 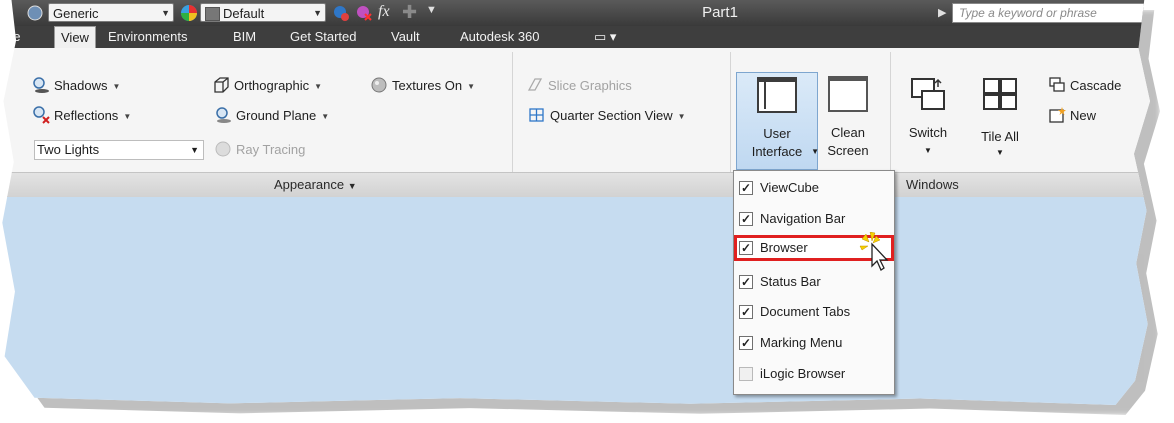 I want to click on tab-options-icon: ▭ ▾, so click(x=605, y=37).